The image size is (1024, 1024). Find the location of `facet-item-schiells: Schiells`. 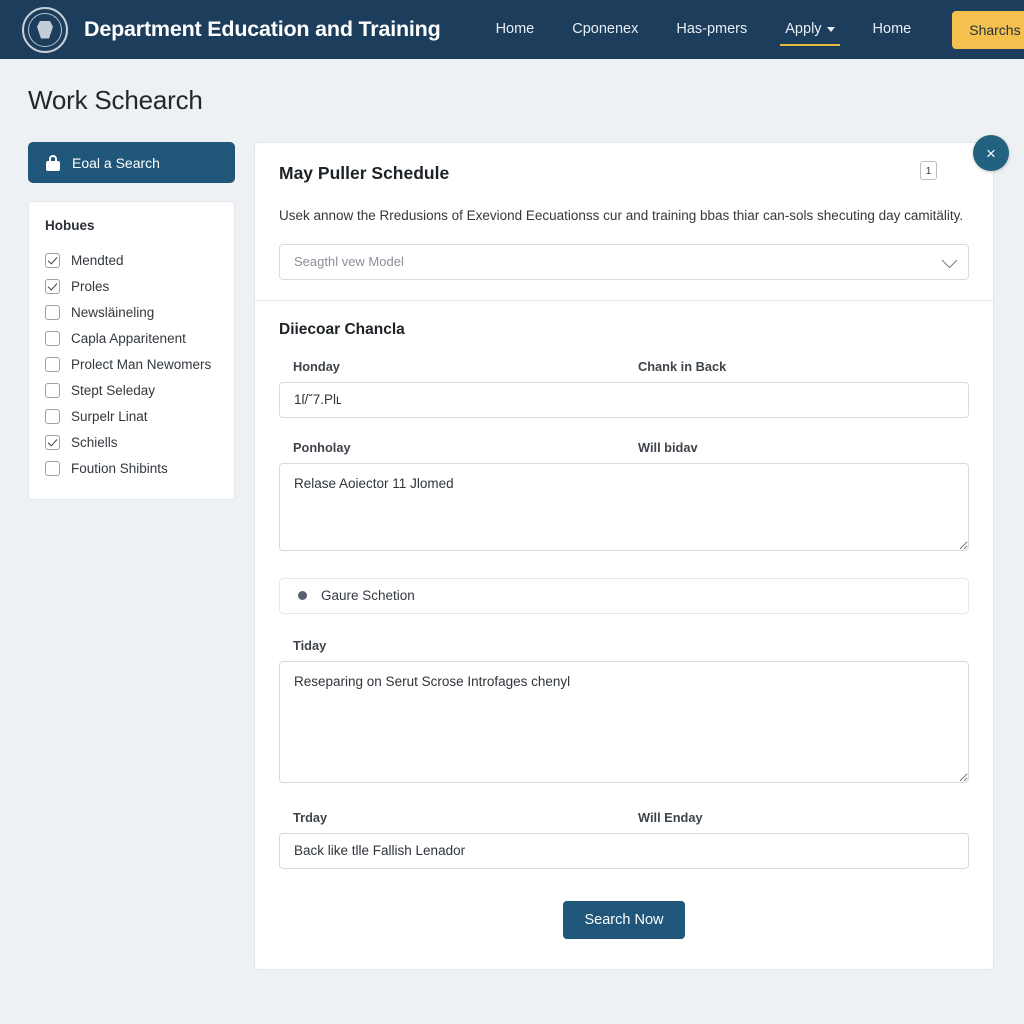

facet-item-schiells: Schiells is located at coordinates (131, 442).